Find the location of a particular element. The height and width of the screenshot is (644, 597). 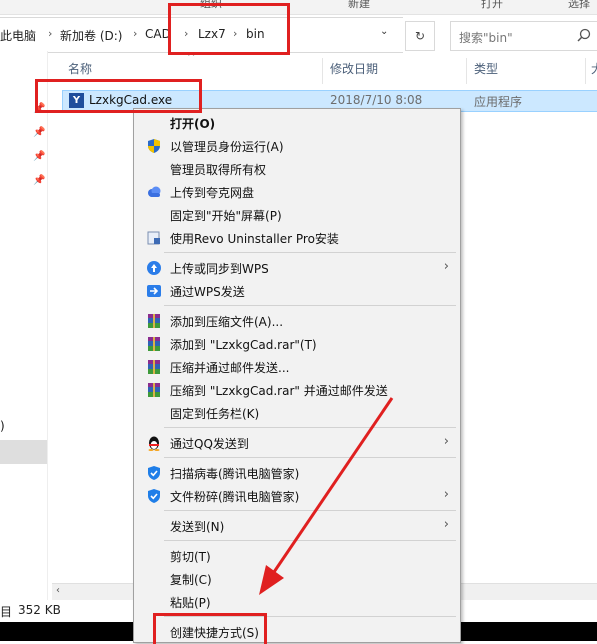

annotation-arrow is located at coordinates (326, 496).